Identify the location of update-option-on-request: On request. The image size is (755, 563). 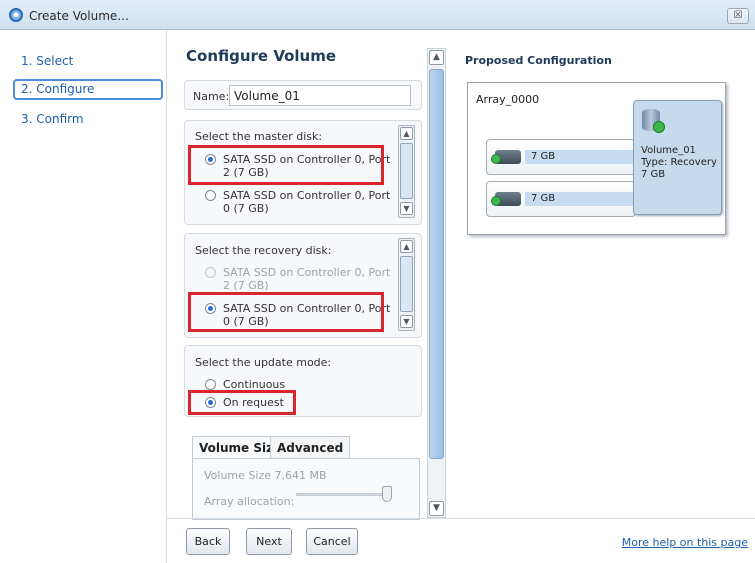
(295, 403).